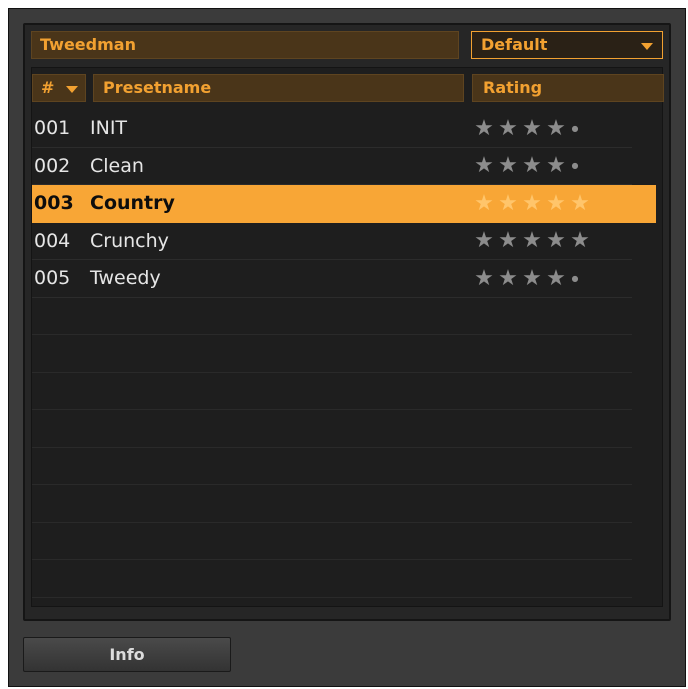 Image resolution: width=688 pixels, height=689 pixels. I want to click on column-header-number: #, so click(59, 88).